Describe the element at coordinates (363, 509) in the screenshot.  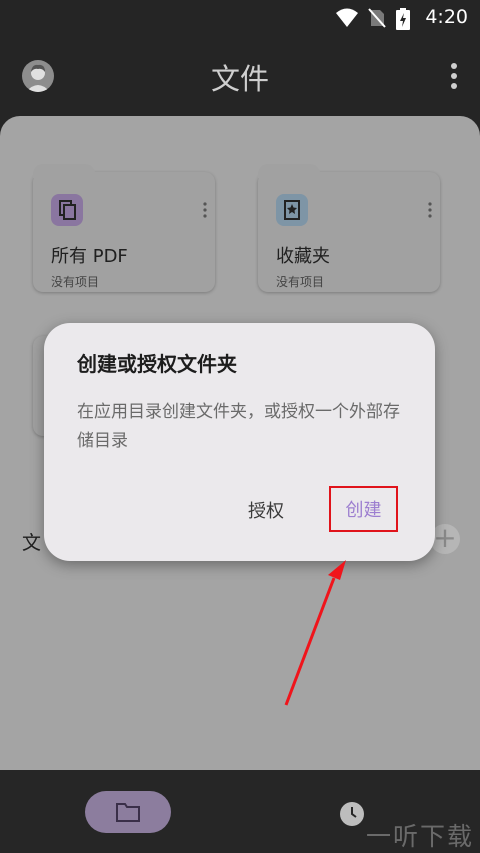
I see `create-button: 创建` at that location.